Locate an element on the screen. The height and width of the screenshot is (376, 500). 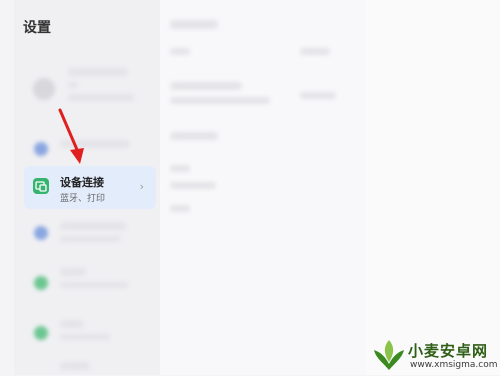
watermark-title: 小麦安卓网 is located at coordinates (448, 351).